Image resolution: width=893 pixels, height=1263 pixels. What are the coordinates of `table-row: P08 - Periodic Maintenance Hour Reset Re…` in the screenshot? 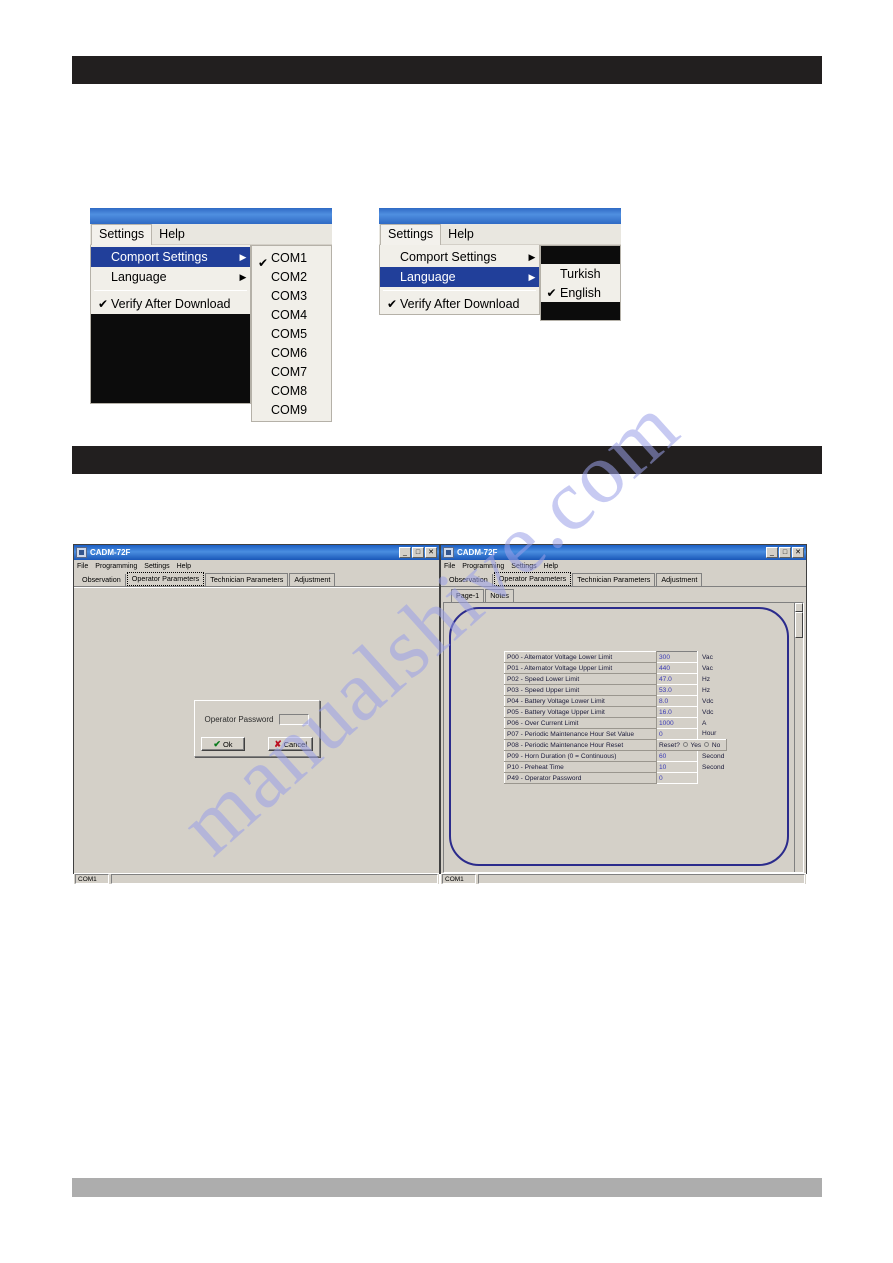 It's located at (615, 745).